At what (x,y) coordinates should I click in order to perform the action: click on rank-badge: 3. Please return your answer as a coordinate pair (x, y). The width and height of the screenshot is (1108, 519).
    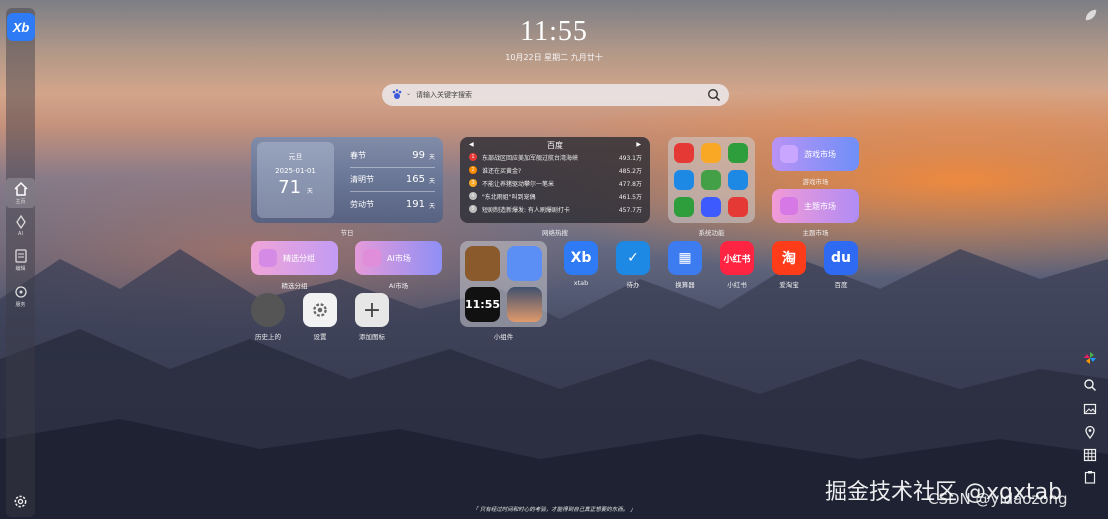
    Looking at the image, I should click on (473, 183).